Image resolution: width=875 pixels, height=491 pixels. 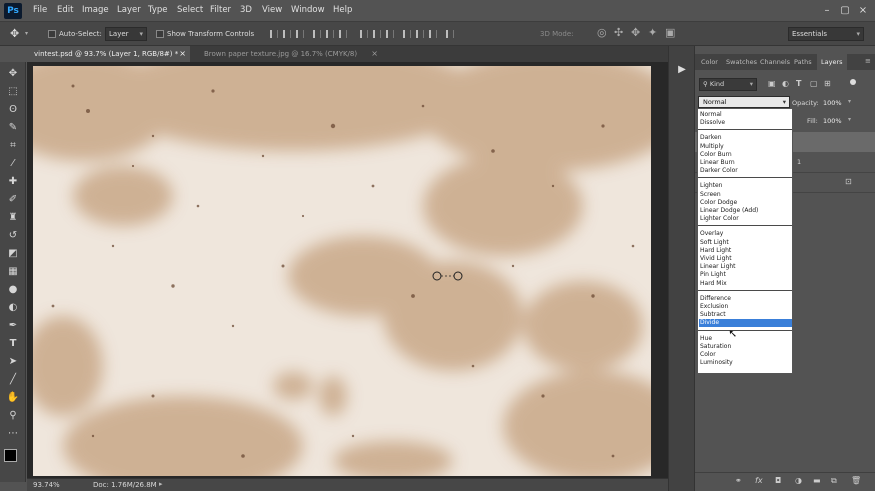 What do you see at coordinates (450, 34) in the screenshot?
I see `auto-align-icon` at bounding box center [450, 34].